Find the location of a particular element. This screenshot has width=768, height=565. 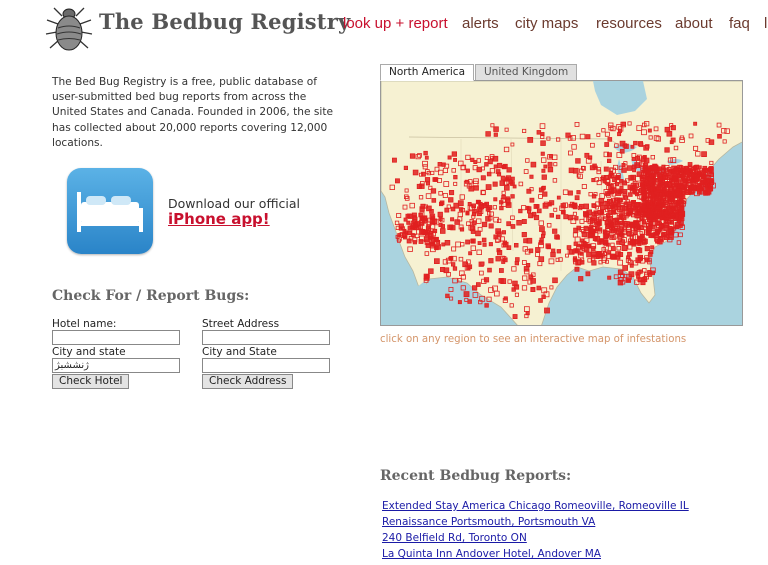

tab-north-america: North America is located at coordinates (427, 72).